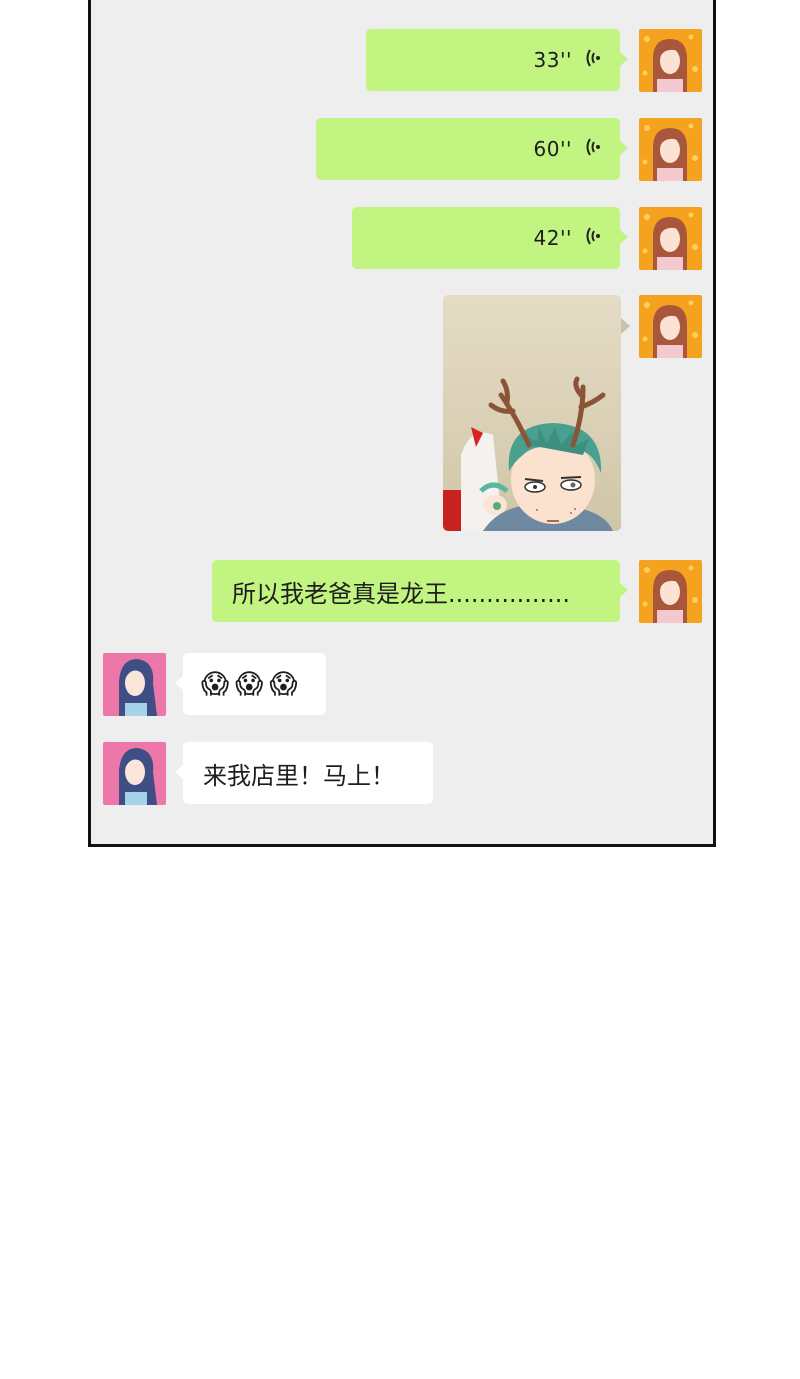  I want to click on emoji-message-bubble: 😱 😱 😱, so click(250, 684).